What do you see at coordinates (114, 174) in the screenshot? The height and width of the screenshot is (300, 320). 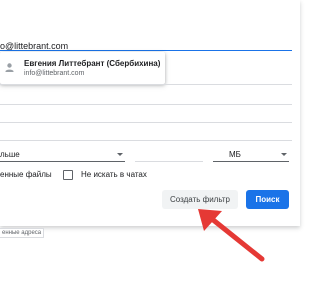 I see `no-chats-label: Не искать в чатах` at bounding box center [114, 174].